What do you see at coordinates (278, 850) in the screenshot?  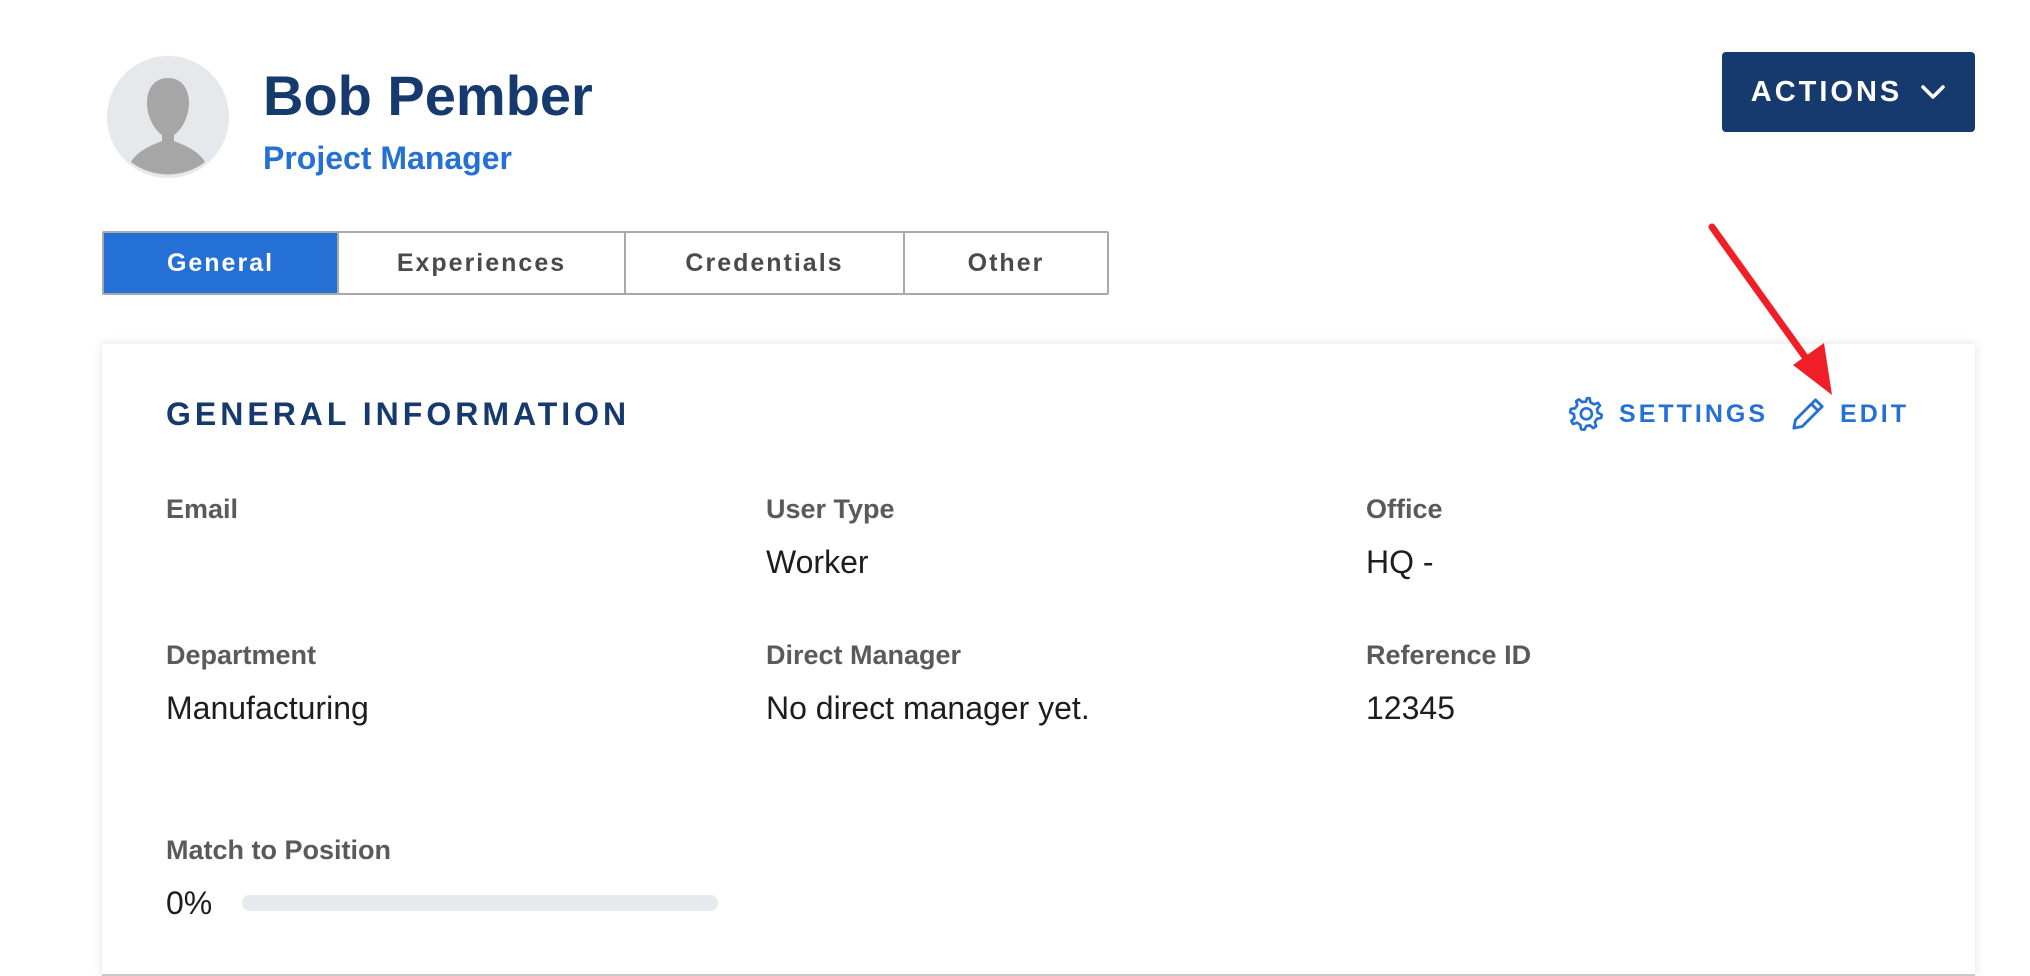 I see `match-label: Match to Position` at bounding box center [278, 850].